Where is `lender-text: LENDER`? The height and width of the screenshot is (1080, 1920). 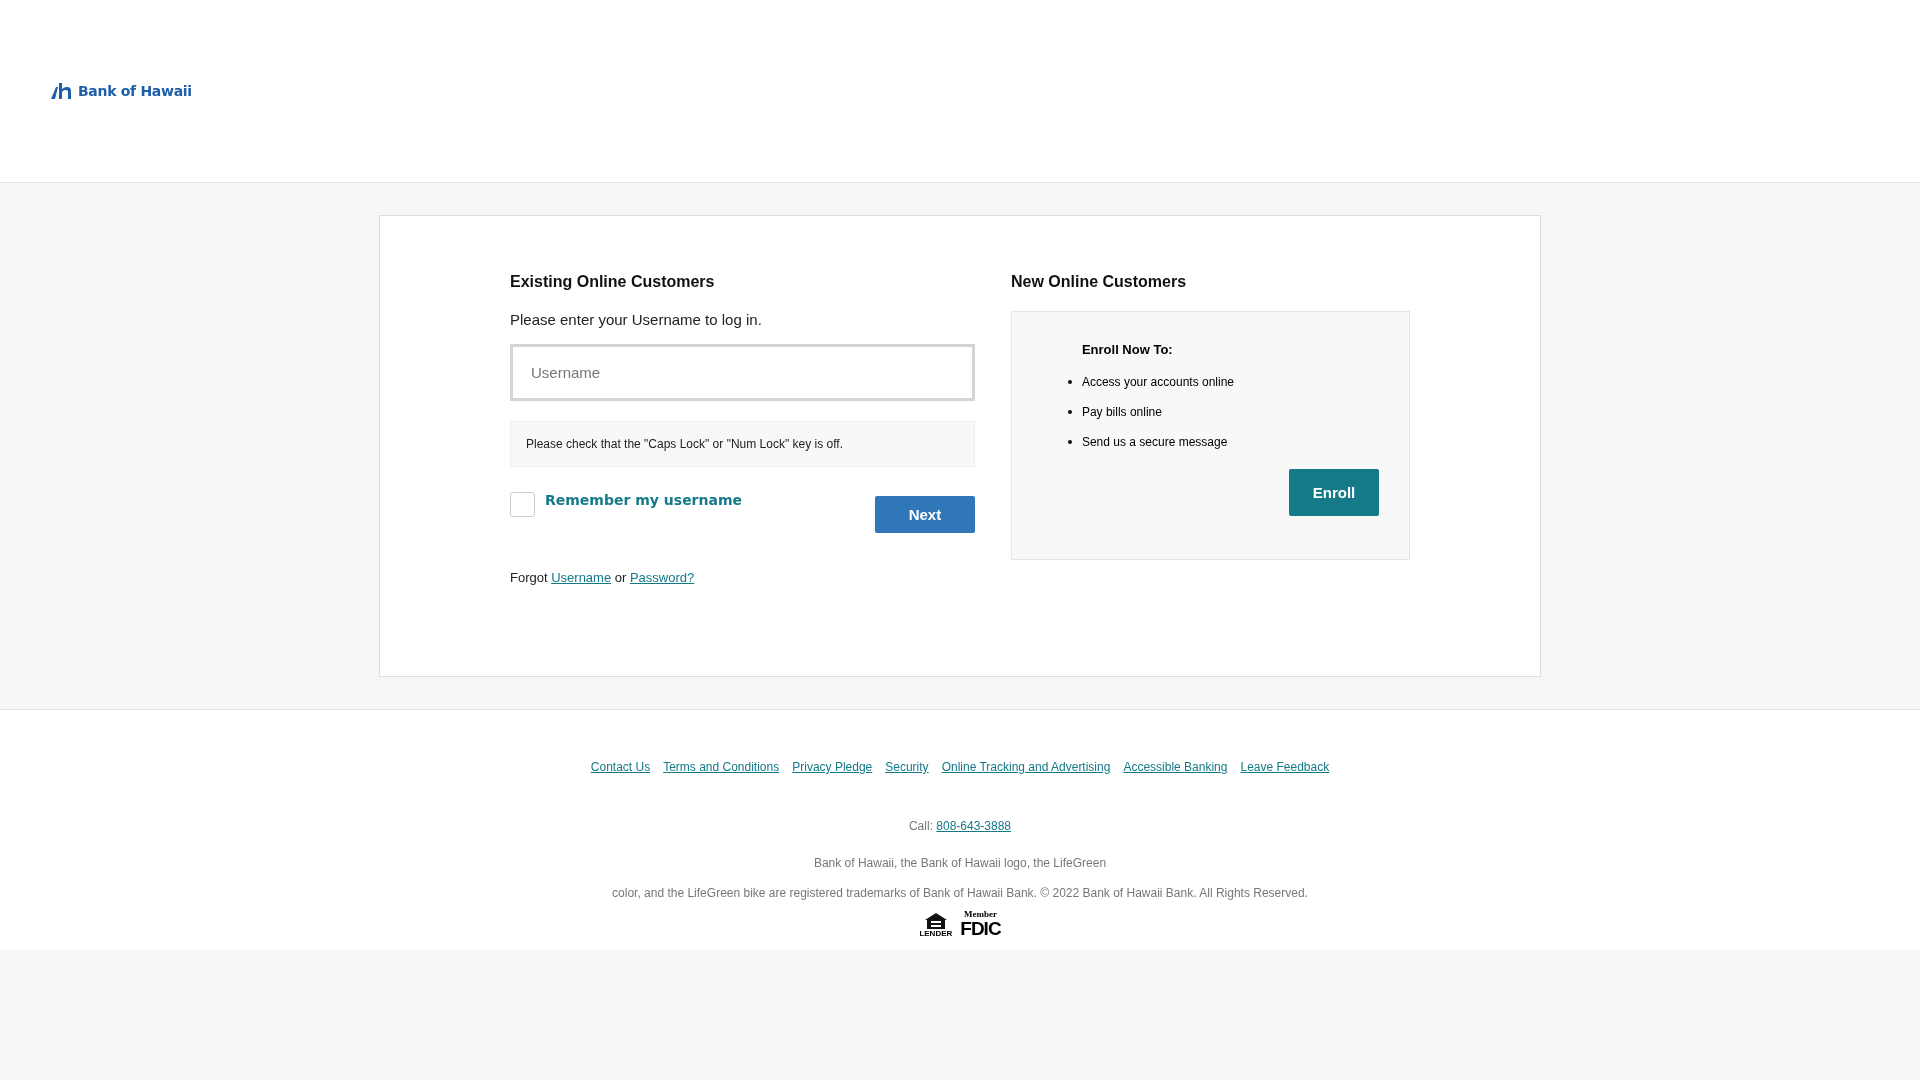 lender-text: LENDER is located at coordinates (936, 933).